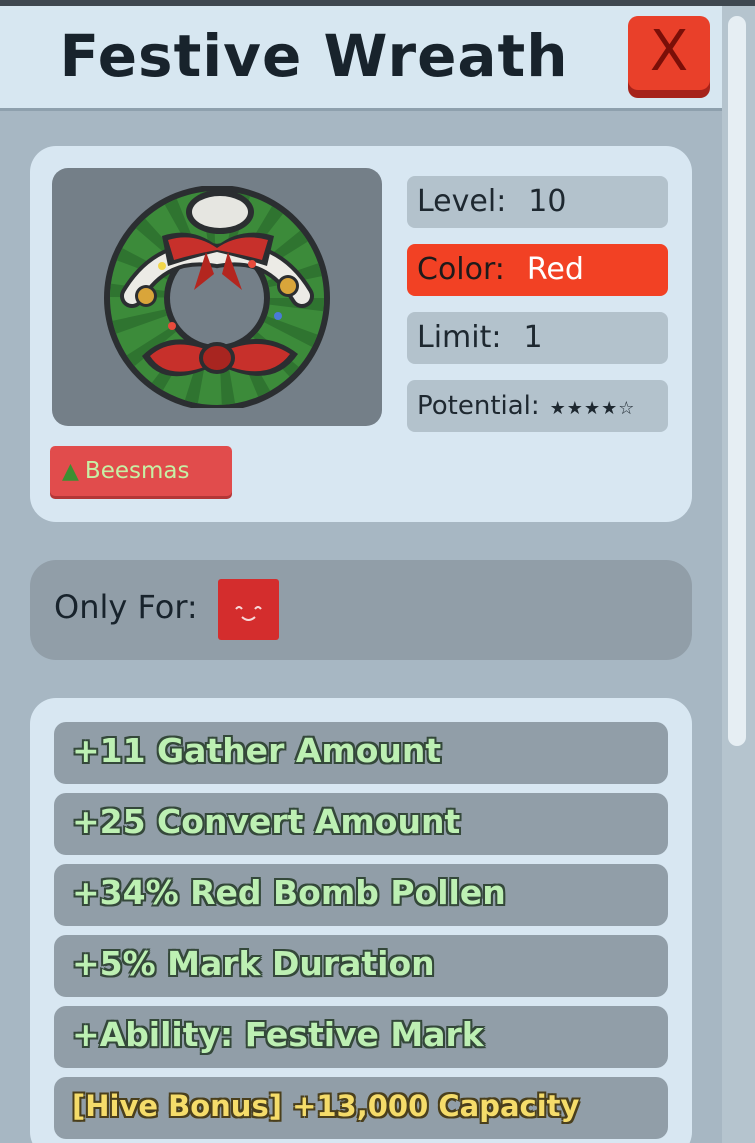  I want to click on only-for-section: Only For:, so click(361, 610).